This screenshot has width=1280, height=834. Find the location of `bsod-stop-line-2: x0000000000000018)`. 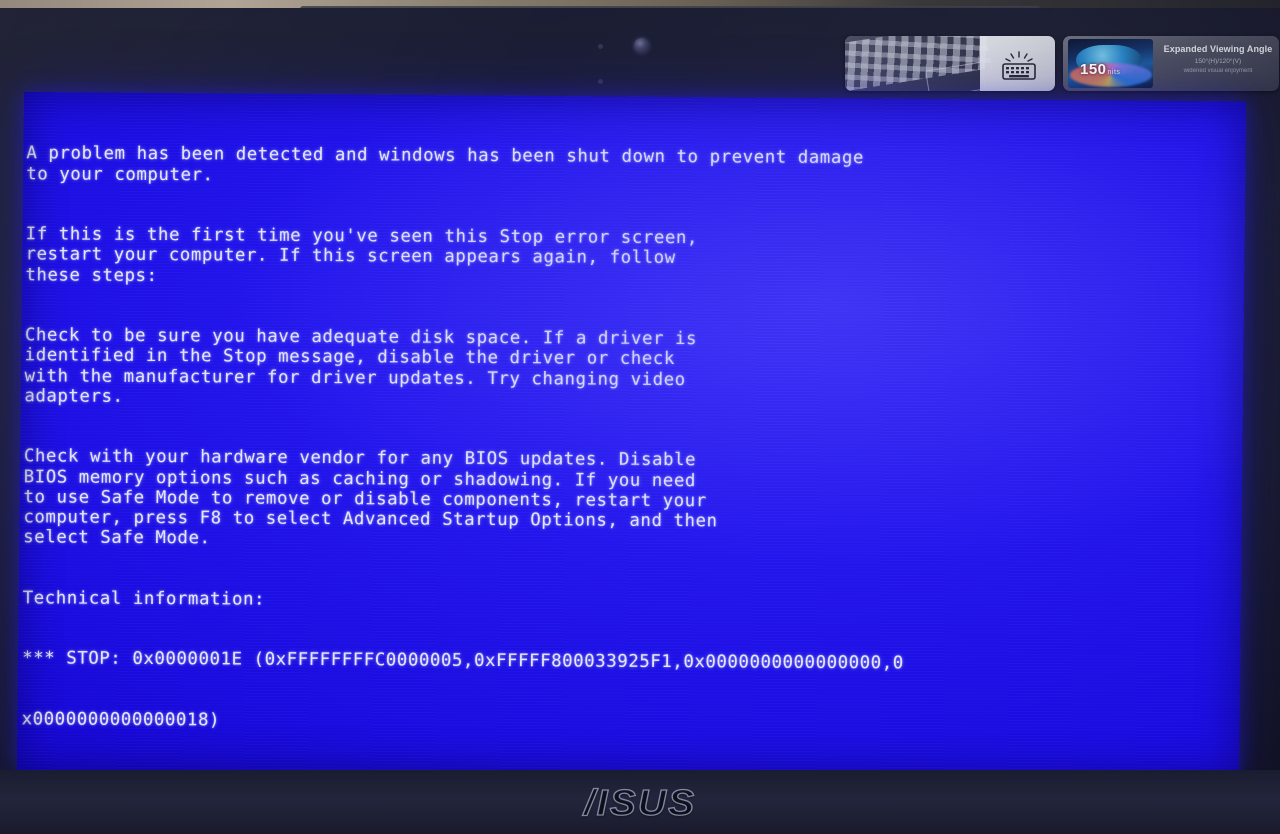

bsod-stop-line-2: x0000000000000018) is located at coordinates (121, 720).